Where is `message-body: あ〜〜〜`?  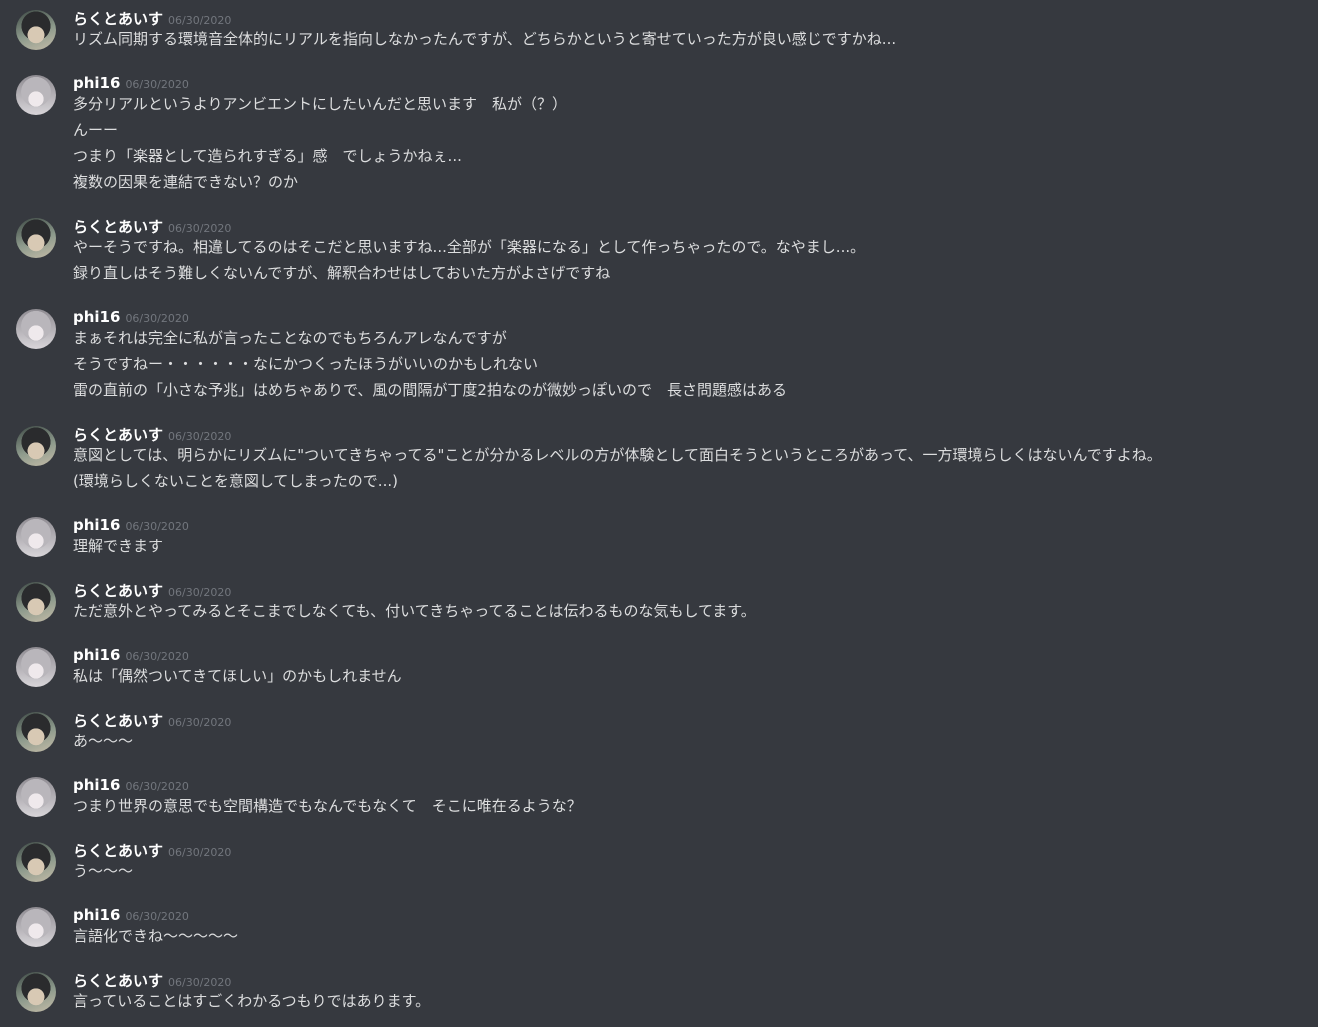
message-body: あ〜〜〜 is located at coordinates (103, 743).